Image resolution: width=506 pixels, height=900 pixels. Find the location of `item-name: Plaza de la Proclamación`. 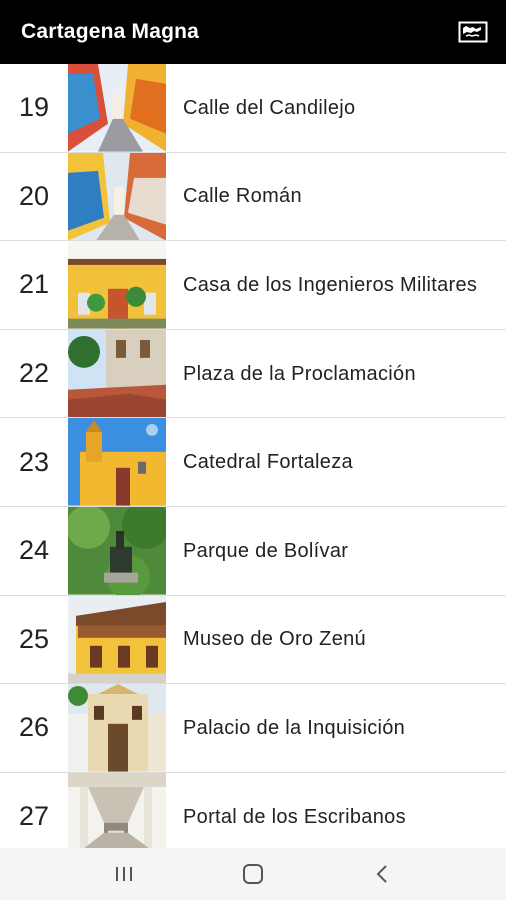

item-name: Plaza de la Proclamación is located at coordinates (299, 373).